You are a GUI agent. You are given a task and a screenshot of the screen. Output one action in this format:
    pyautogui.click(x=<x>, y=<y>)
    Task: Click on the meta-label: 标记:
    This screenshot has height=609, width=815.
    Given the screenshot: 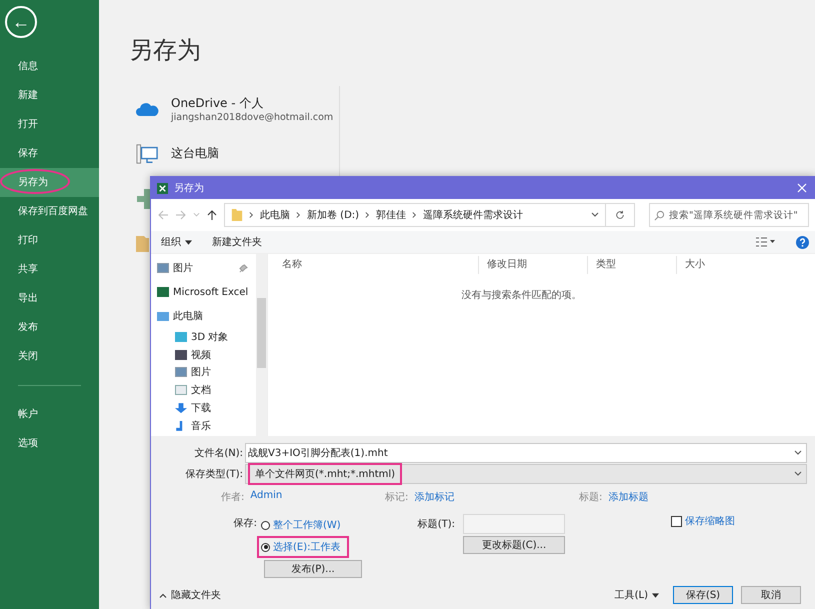 What is the action you would take?
    pyautogui.click(x=396, y=497)
    